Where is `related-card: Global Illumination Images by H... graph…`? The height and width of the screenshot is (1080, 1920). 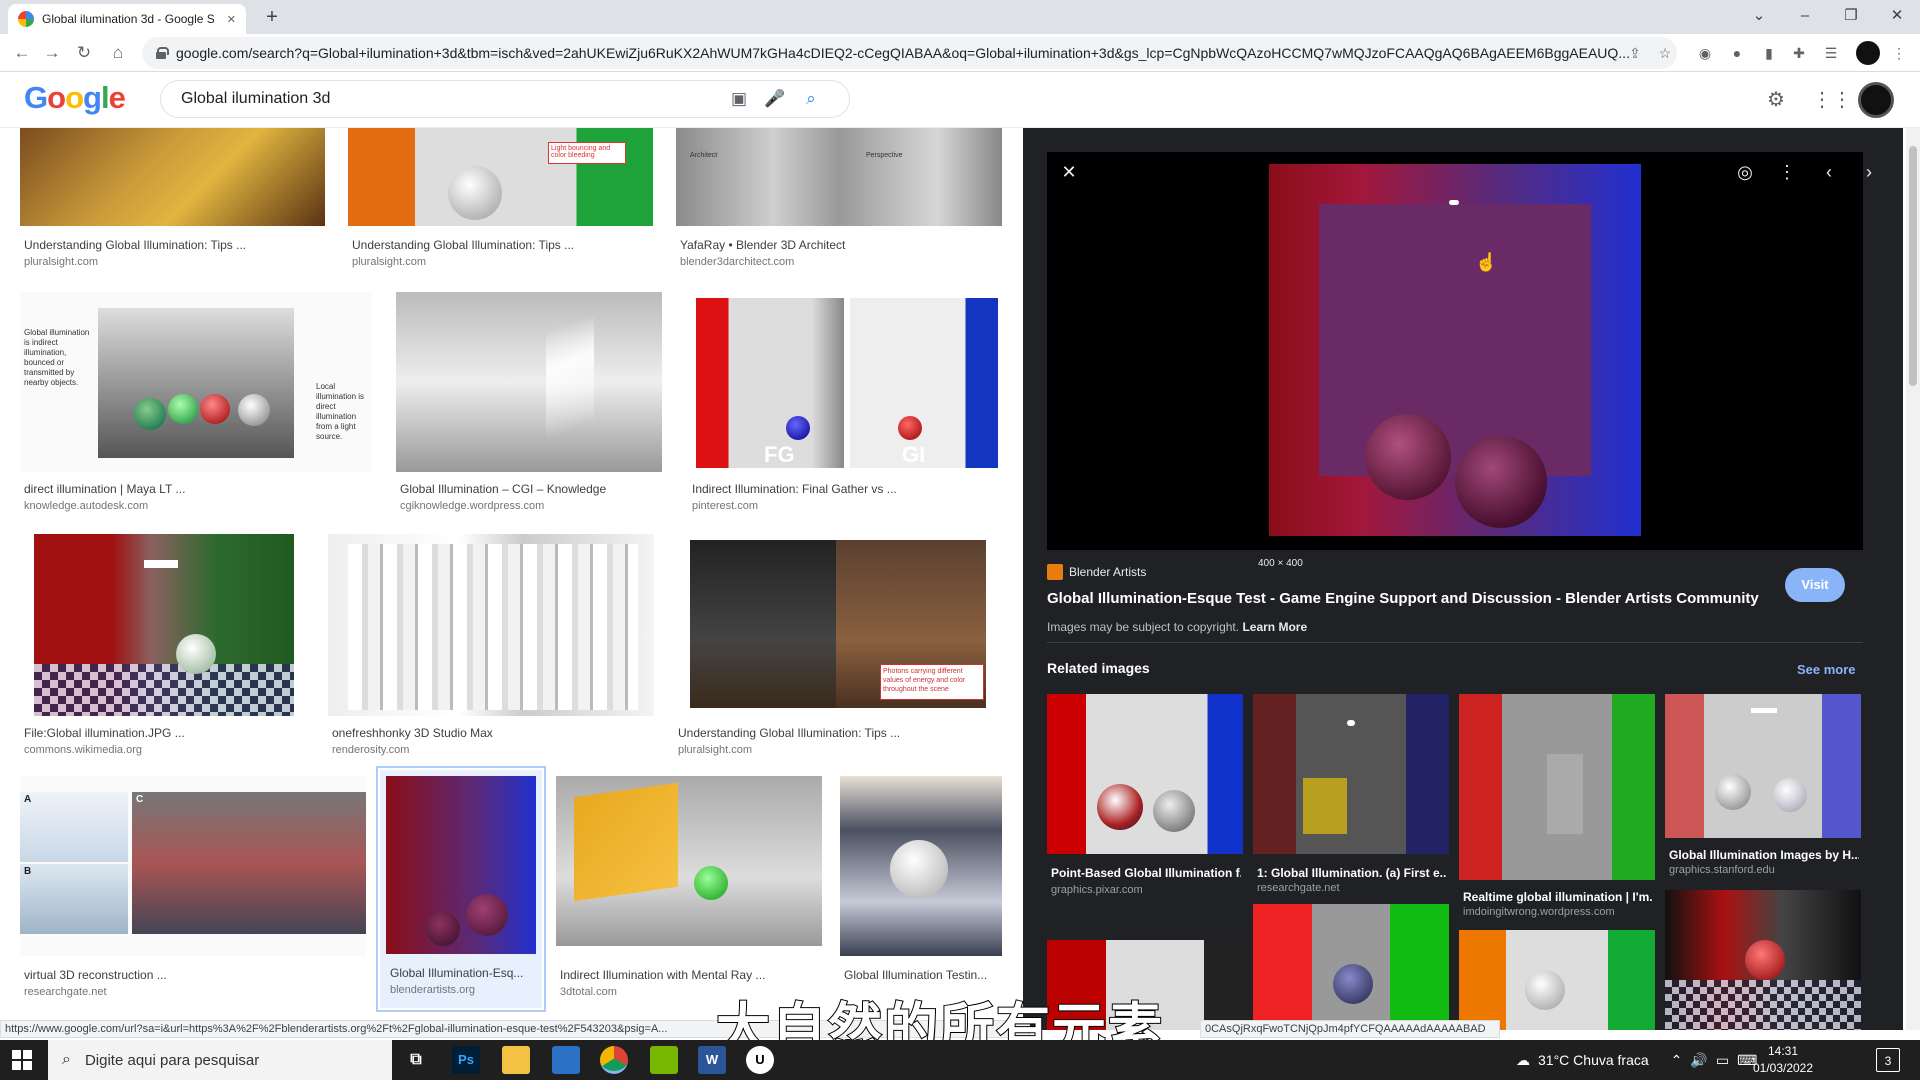
related-card: Global Illumination Images by H... graph… is located at coordinates (1763, 794).